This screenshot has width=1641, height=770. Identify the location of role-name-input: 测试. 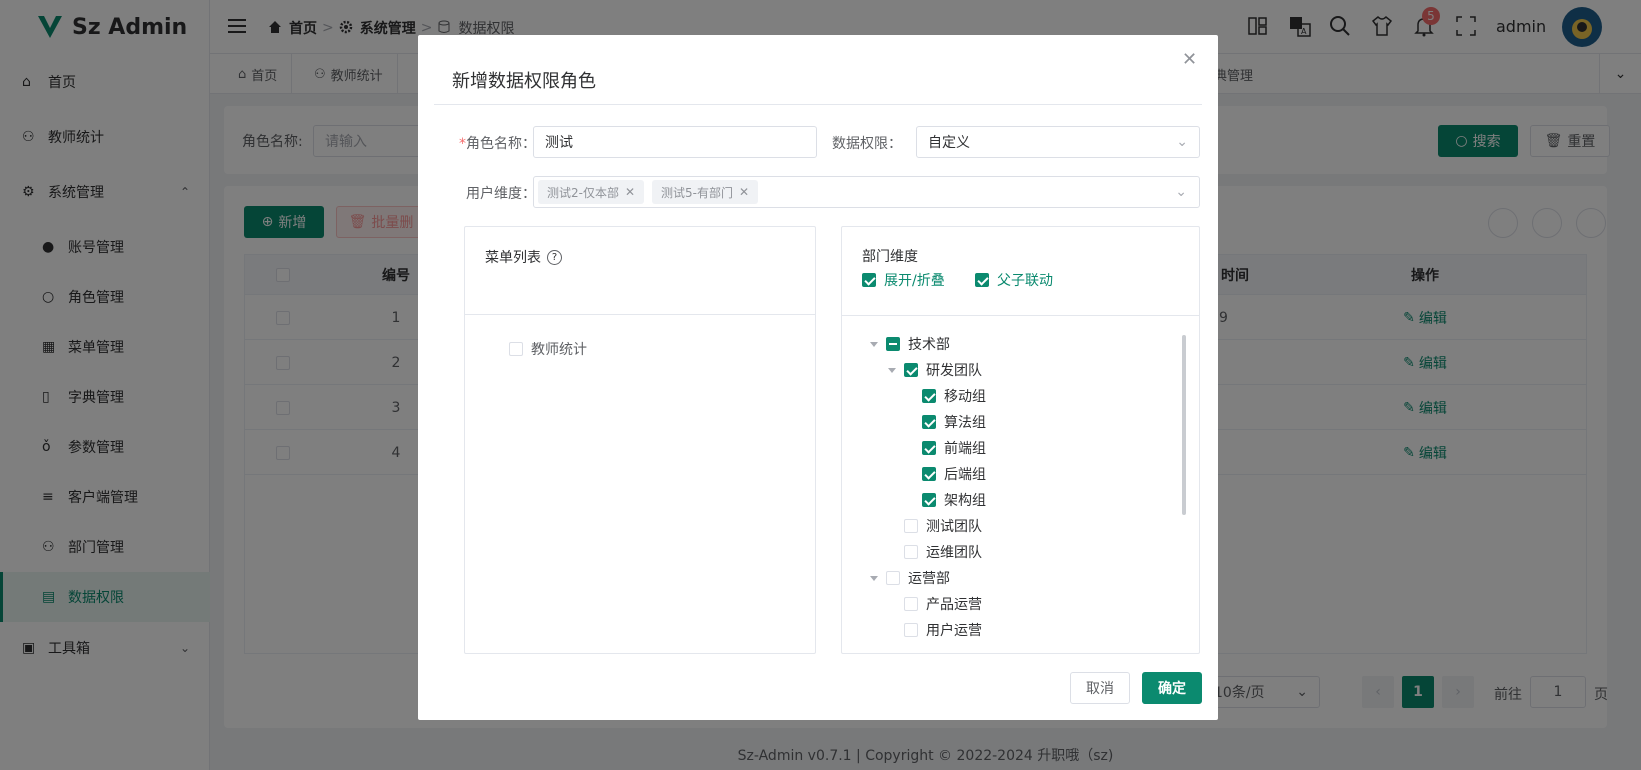
(675, 142).